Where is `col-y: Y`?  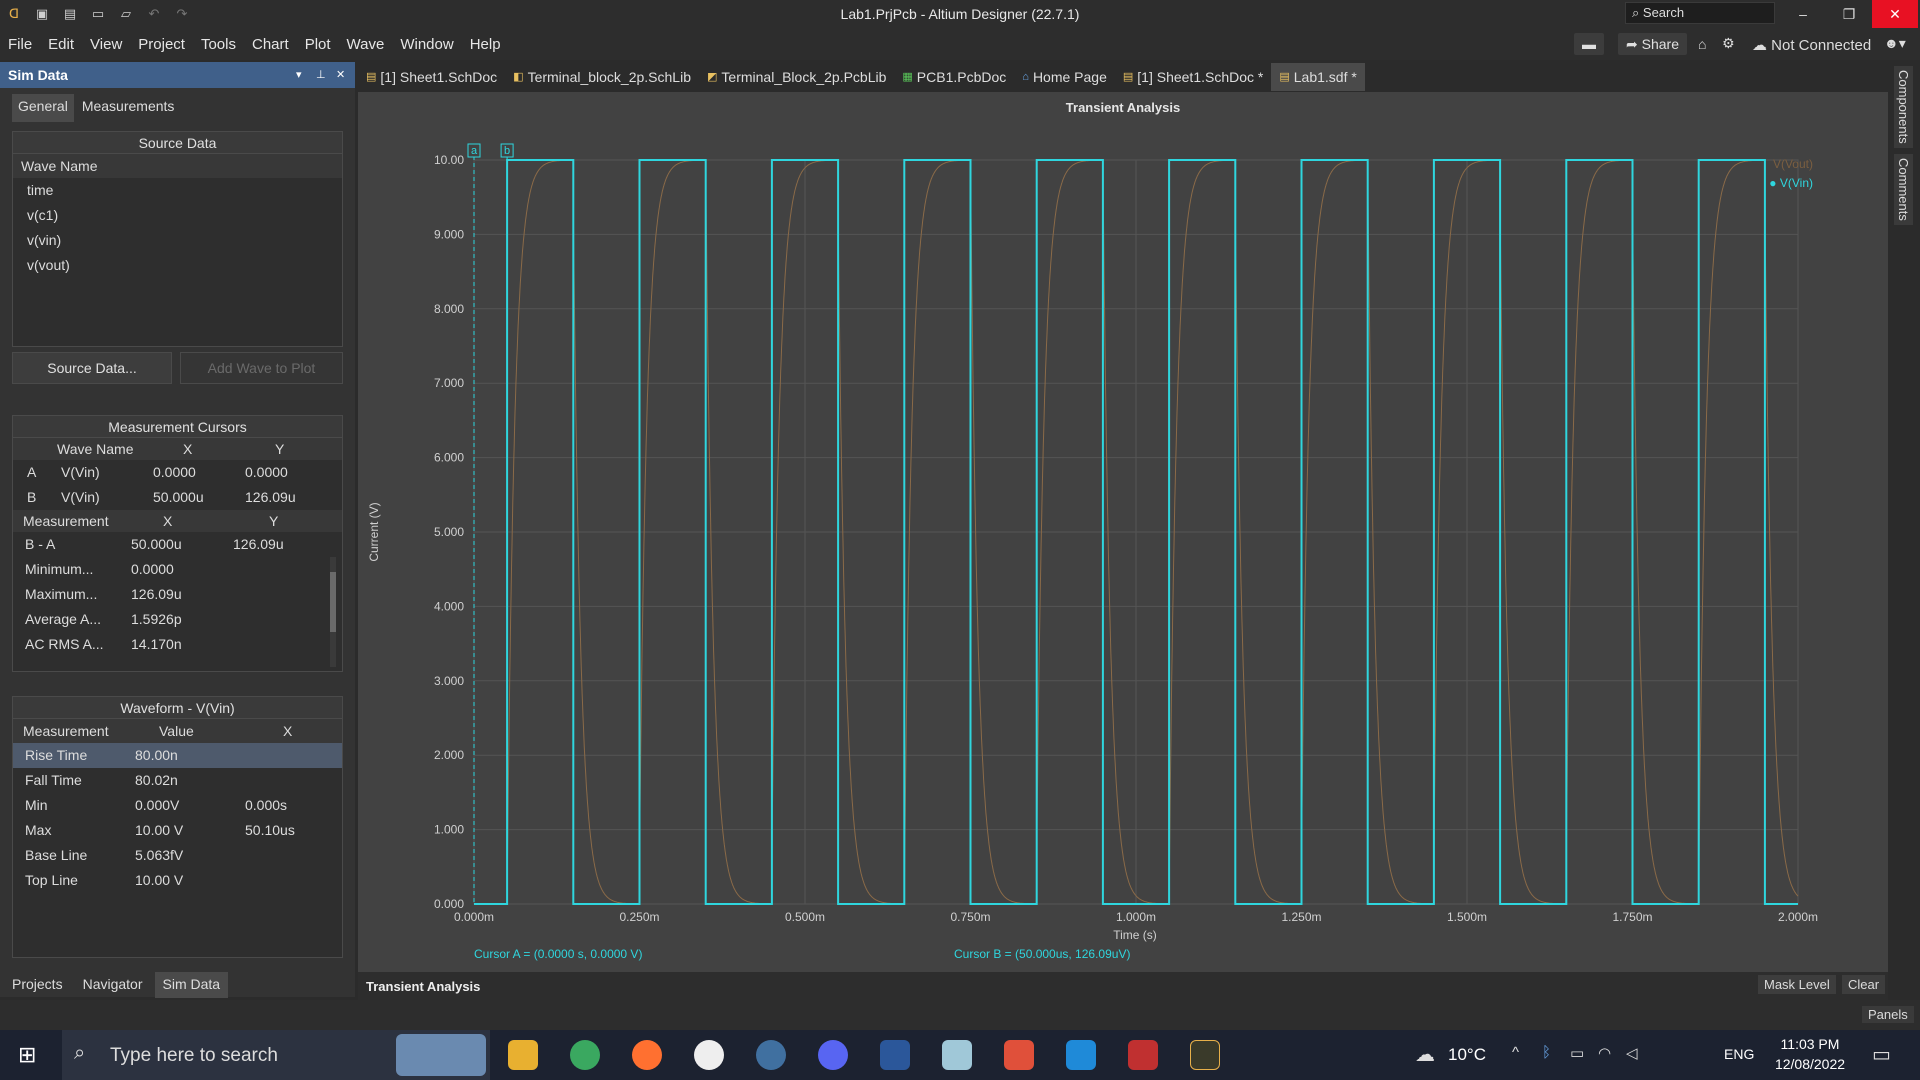 col-y: Y is located at coordinates (280, 449).